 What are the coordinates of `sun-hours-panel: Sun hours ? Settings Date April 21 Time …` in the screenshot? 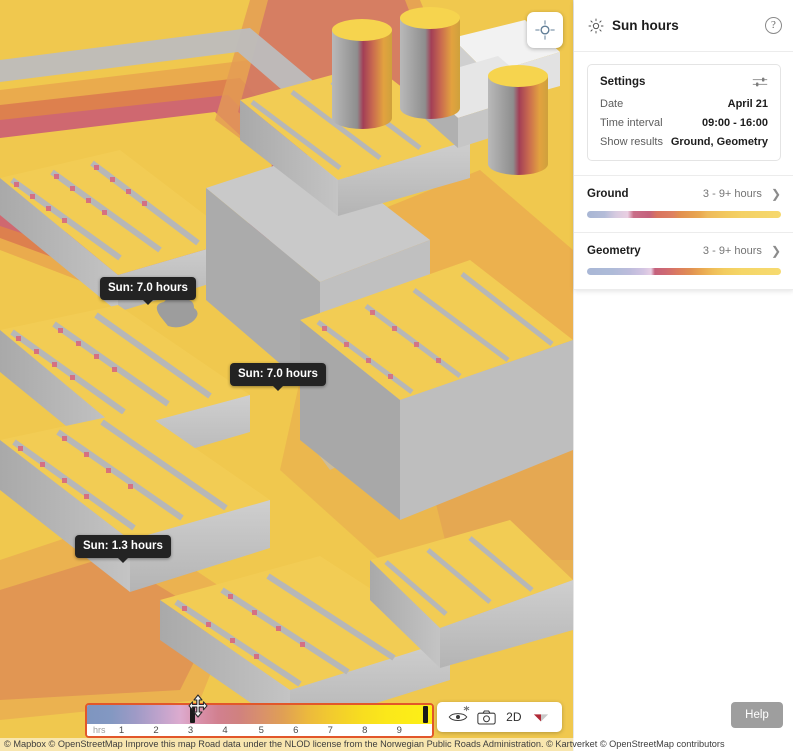 It's located at (683, 145).